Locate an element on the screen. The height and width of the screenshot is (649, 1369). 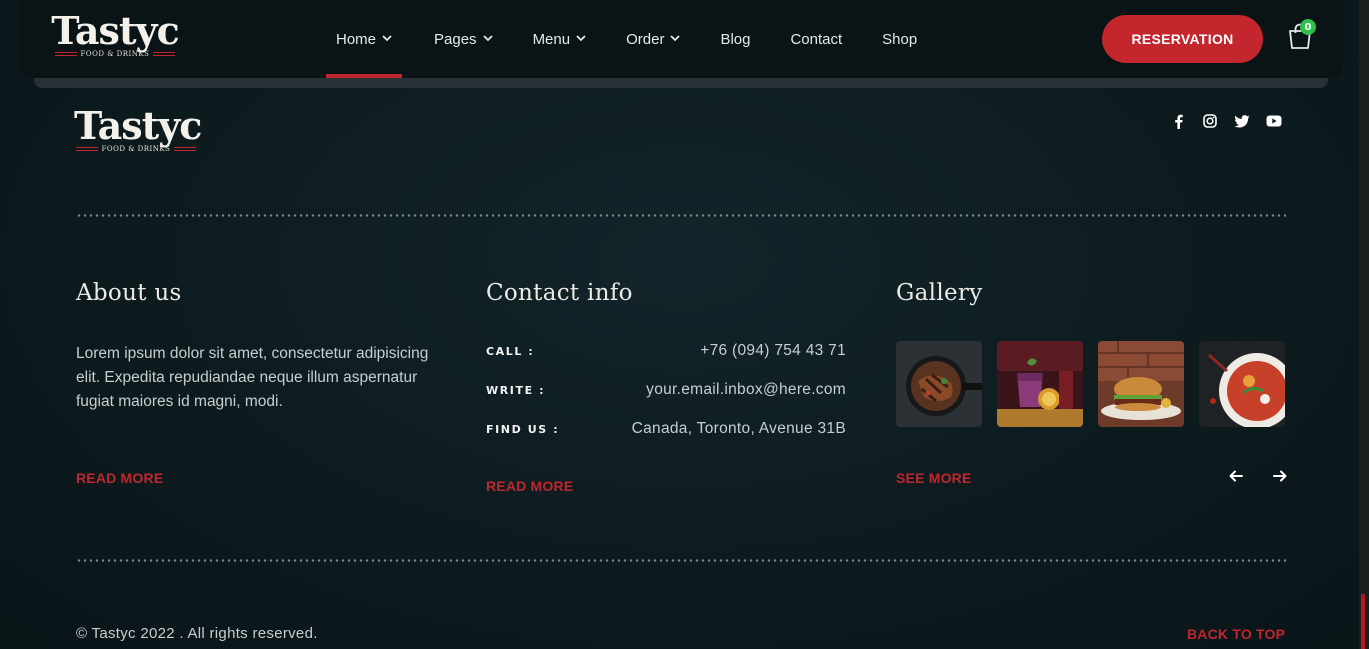
copyright-text: © Tastyc 2022 . All rights reserved. is located at coordinates (197, 633).